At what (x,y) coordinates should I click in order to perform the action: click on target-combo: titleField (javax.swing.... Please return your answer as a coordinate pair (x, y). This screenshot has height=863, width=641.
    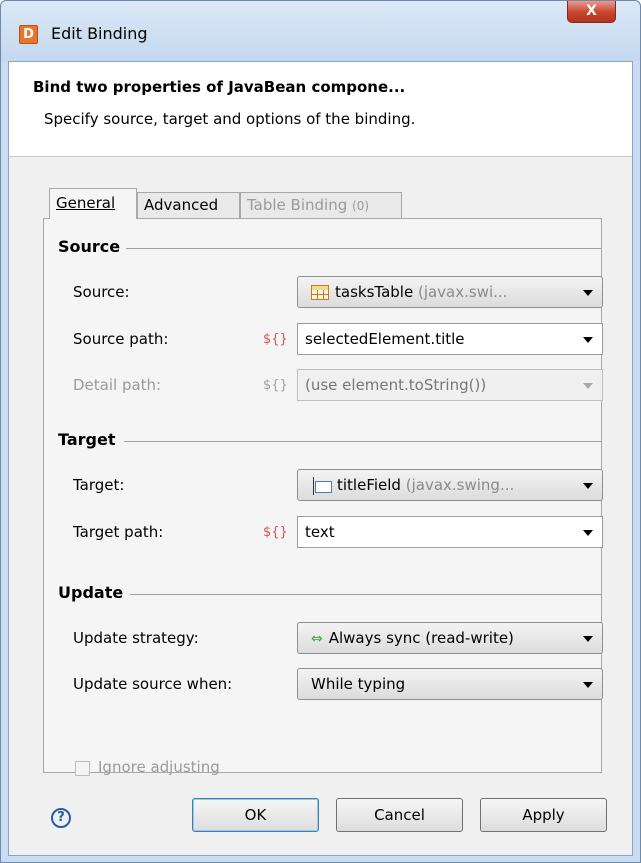
    Looking at the image, I should click on (450, 485).